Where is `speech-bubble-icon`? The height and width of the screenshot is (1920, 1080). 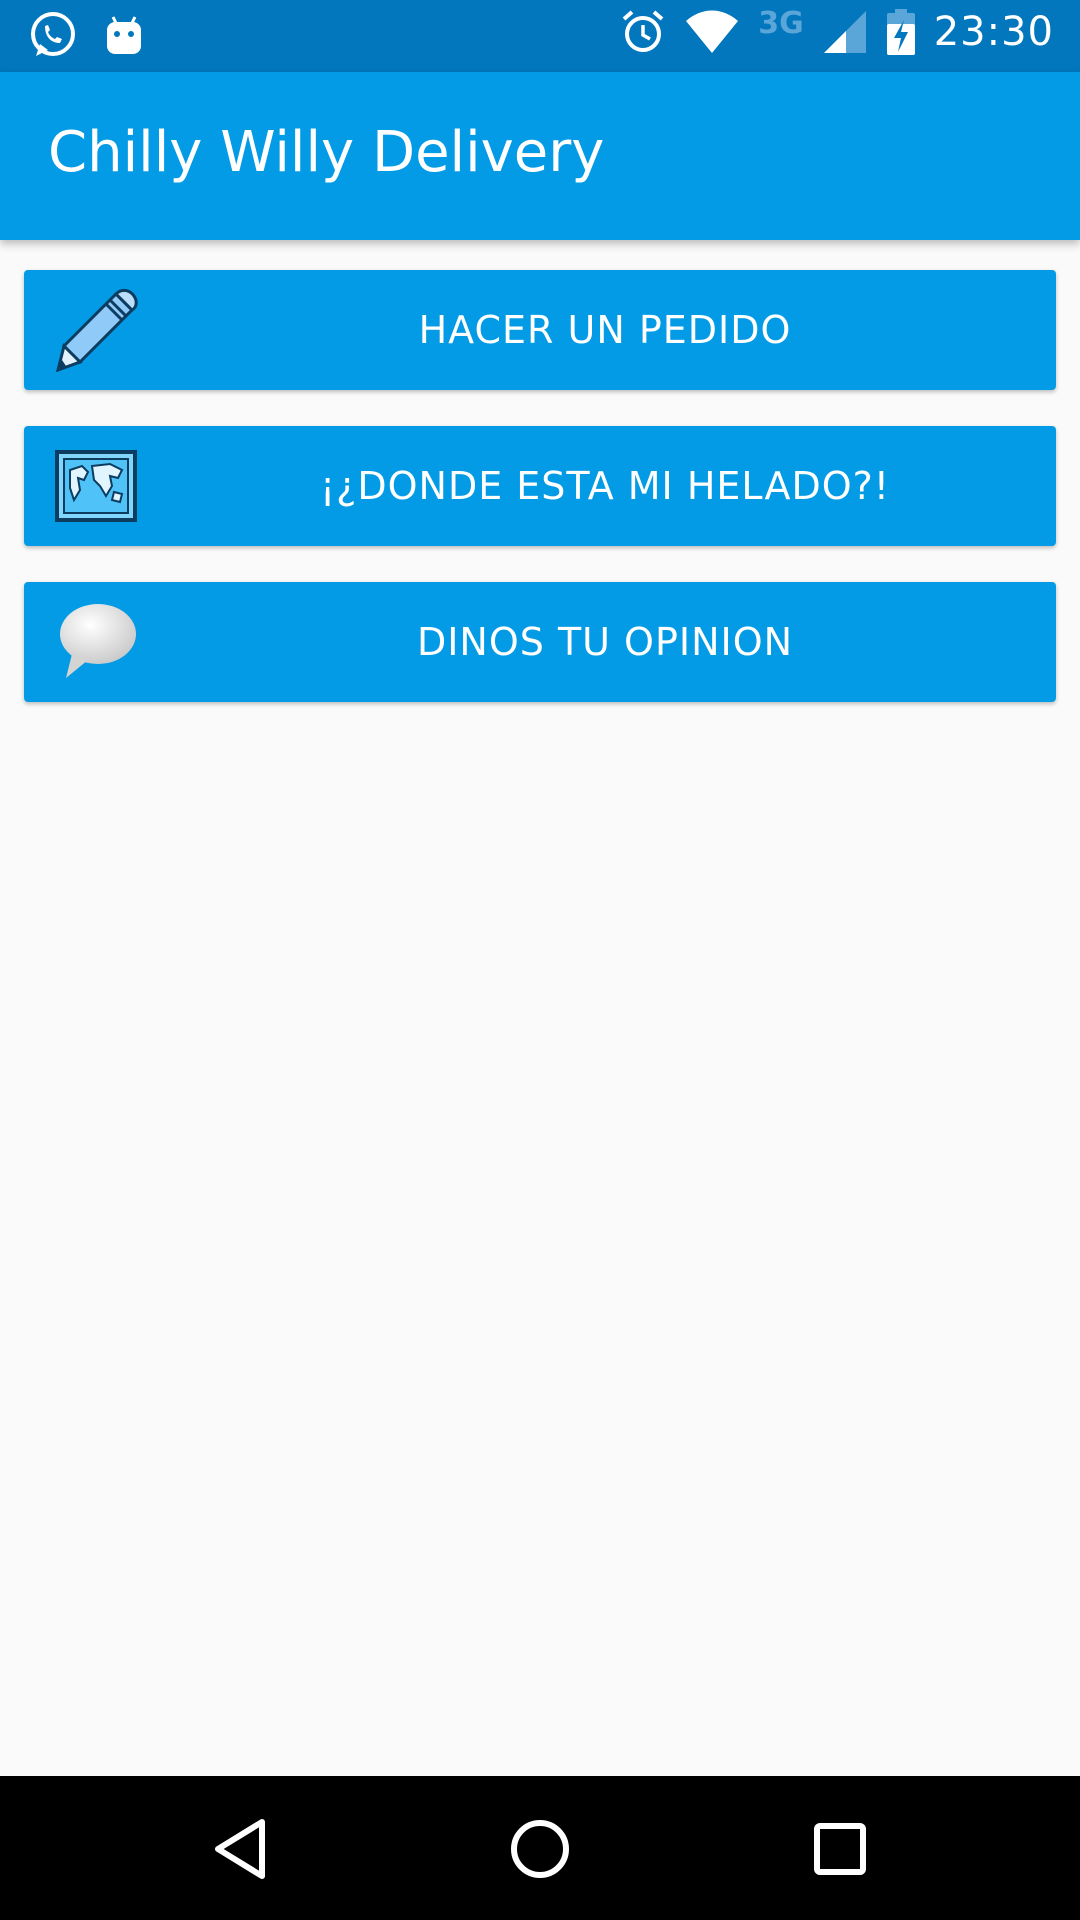 speech-bubble-icon is located at coordinates (98, 641).